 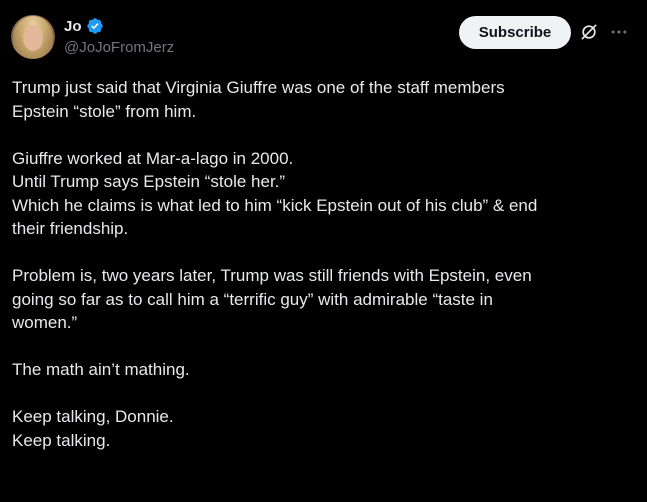 I want to click on grok-slash-icon, so click(x=589, y=32).